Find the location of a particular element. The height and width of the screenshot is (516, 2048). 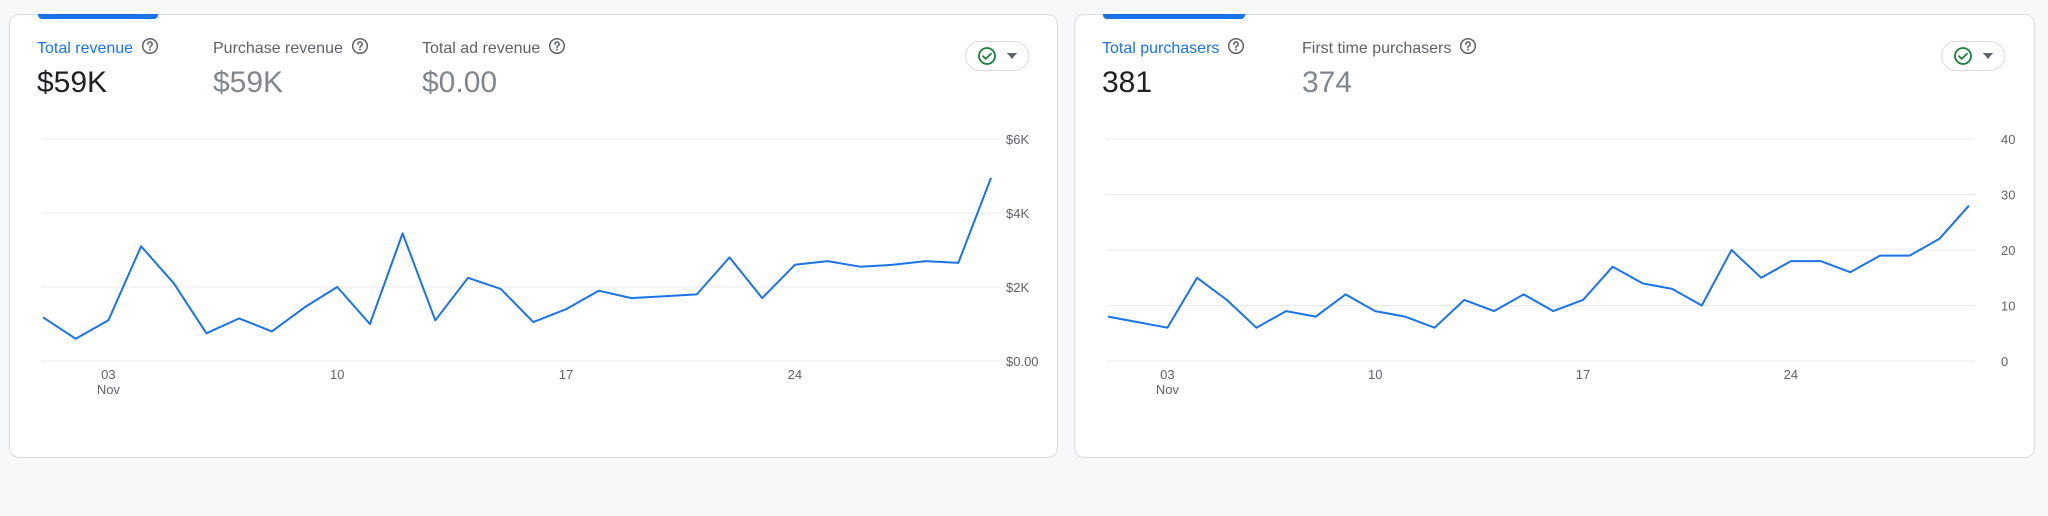

y-tick-label: 20 is located at coordinates (2008, 250).